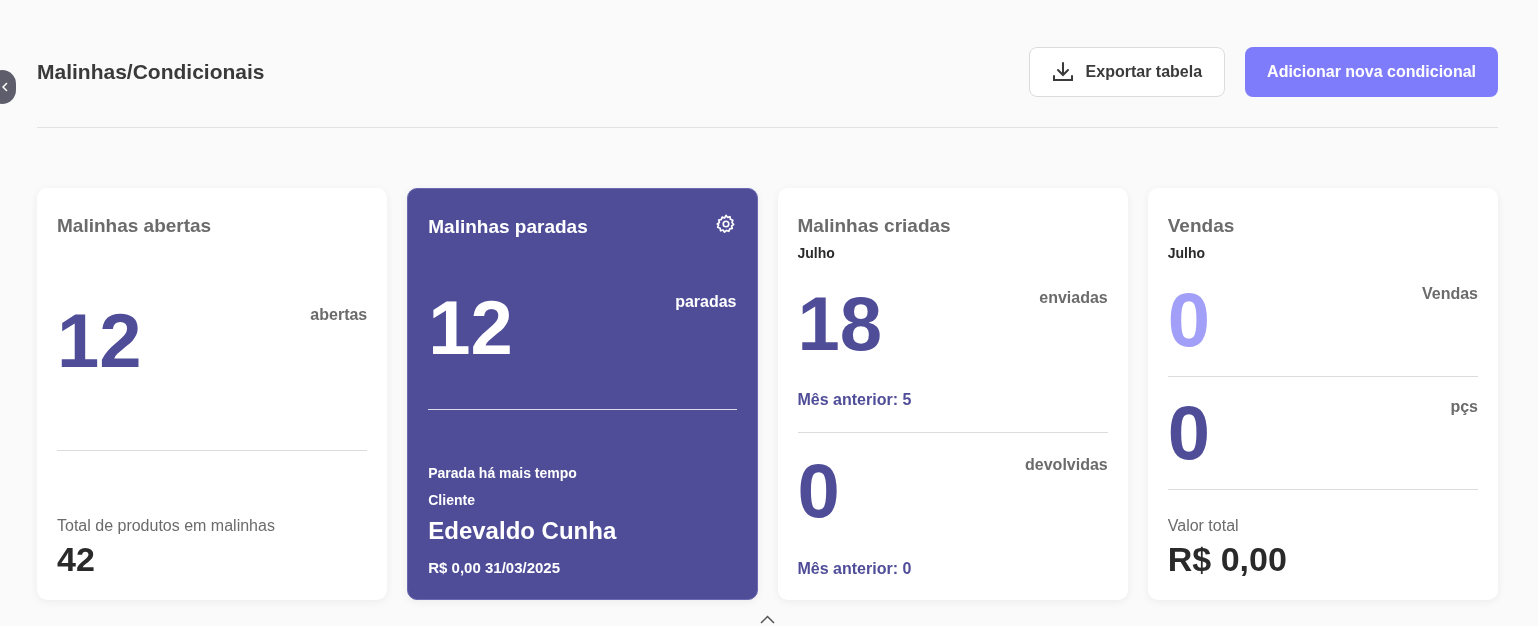 The width and height of the screenshot is (1538, 626). What do you see at coordinates (1066, 464) in the screenshot?
I see `stat-unit: devolvidas` at bounding box center [1066, 464].